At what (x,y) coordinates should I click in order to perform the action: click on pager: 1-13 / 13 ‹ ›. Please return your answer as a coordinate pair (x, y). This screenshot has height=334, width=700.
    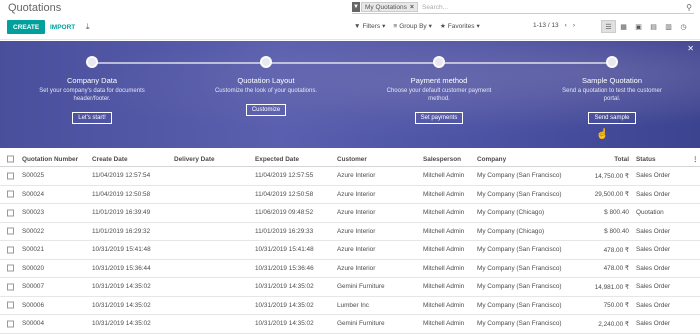
    Looking at the image, I should click on (554, 25).